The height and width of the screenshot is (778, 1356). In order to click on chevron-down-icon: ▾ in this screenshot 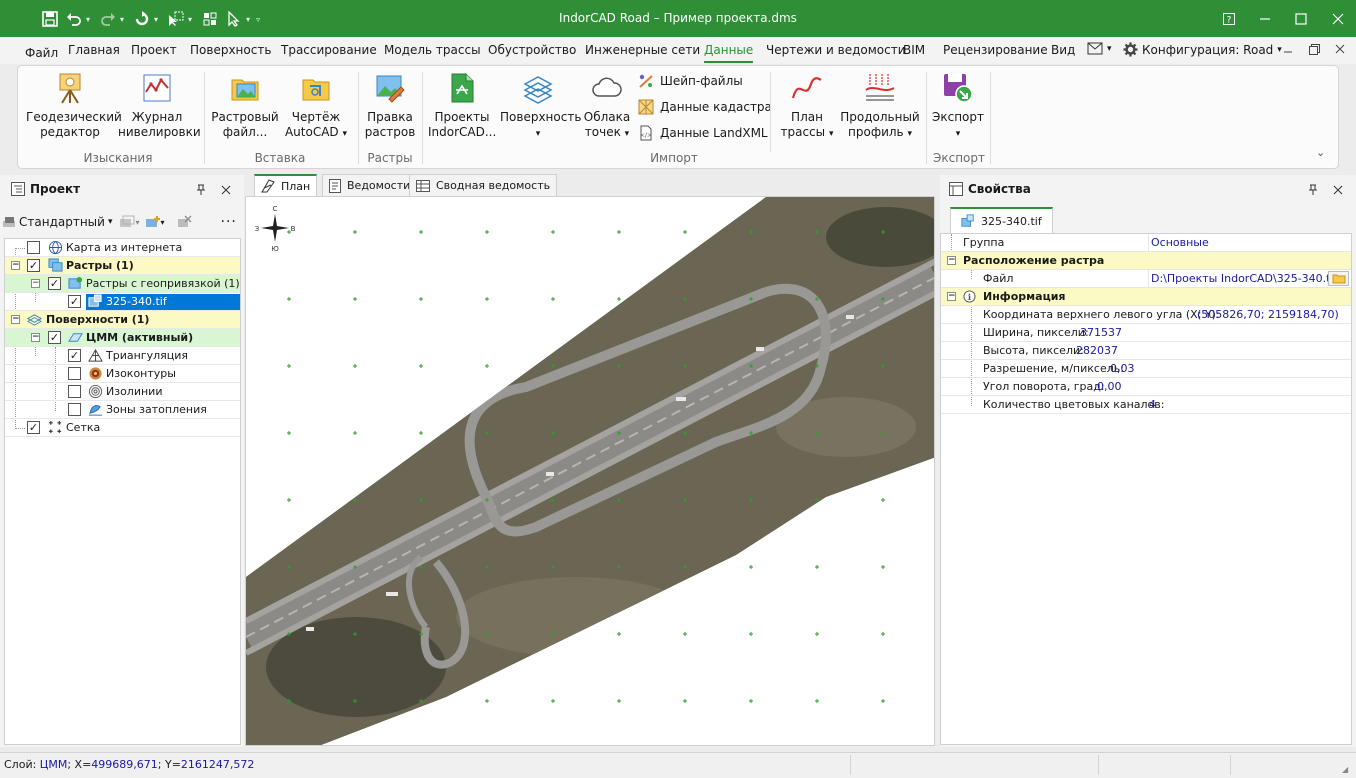, I will do `click(538, 134)`.